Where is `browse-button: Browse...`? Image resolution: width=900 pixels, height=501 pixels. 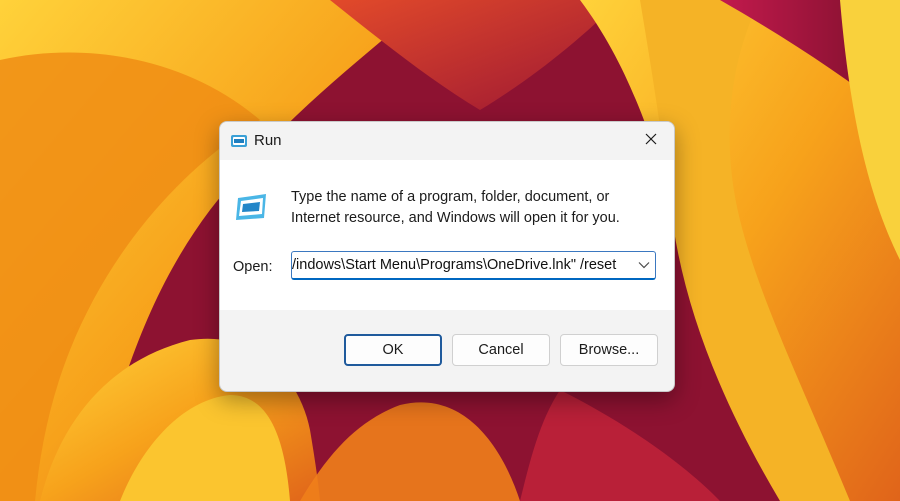 browse-button: Browse... is located at coordinates (609, 350).